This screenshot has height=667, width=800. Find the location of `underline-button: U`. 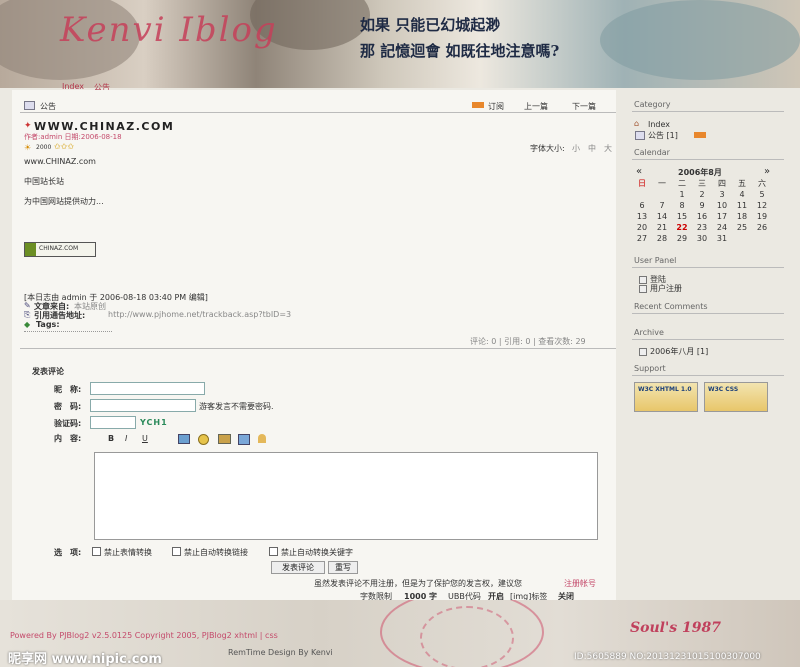

underline-button: U is located at coordinates (145, 438).